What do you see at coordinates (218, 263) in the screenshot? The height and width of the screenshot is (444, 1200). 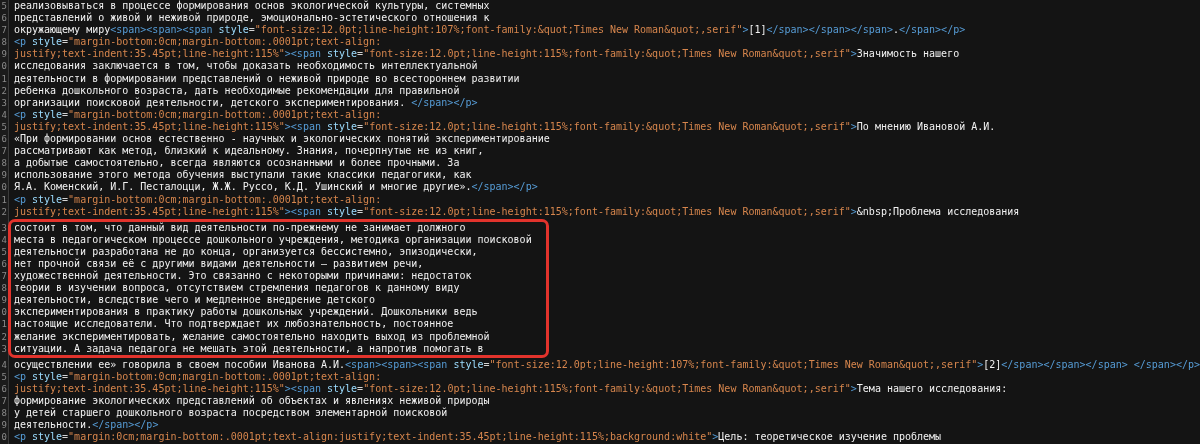 I see `code-line: нет прочной связи её с другими видами деятельности – развитием речи,` at bounding box center [218, 263].